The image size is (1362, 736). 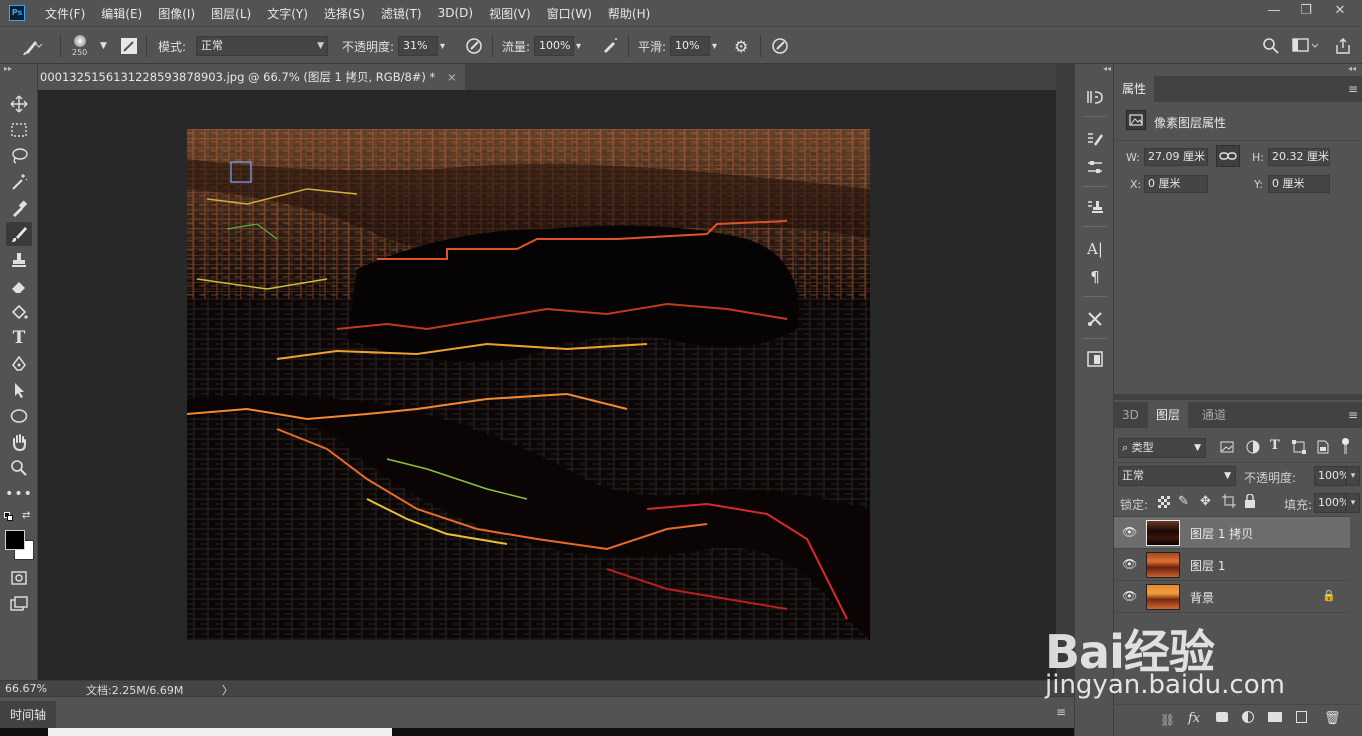 I want to click on filter-pixel-layer-icon, so click(x=1228, y=448).